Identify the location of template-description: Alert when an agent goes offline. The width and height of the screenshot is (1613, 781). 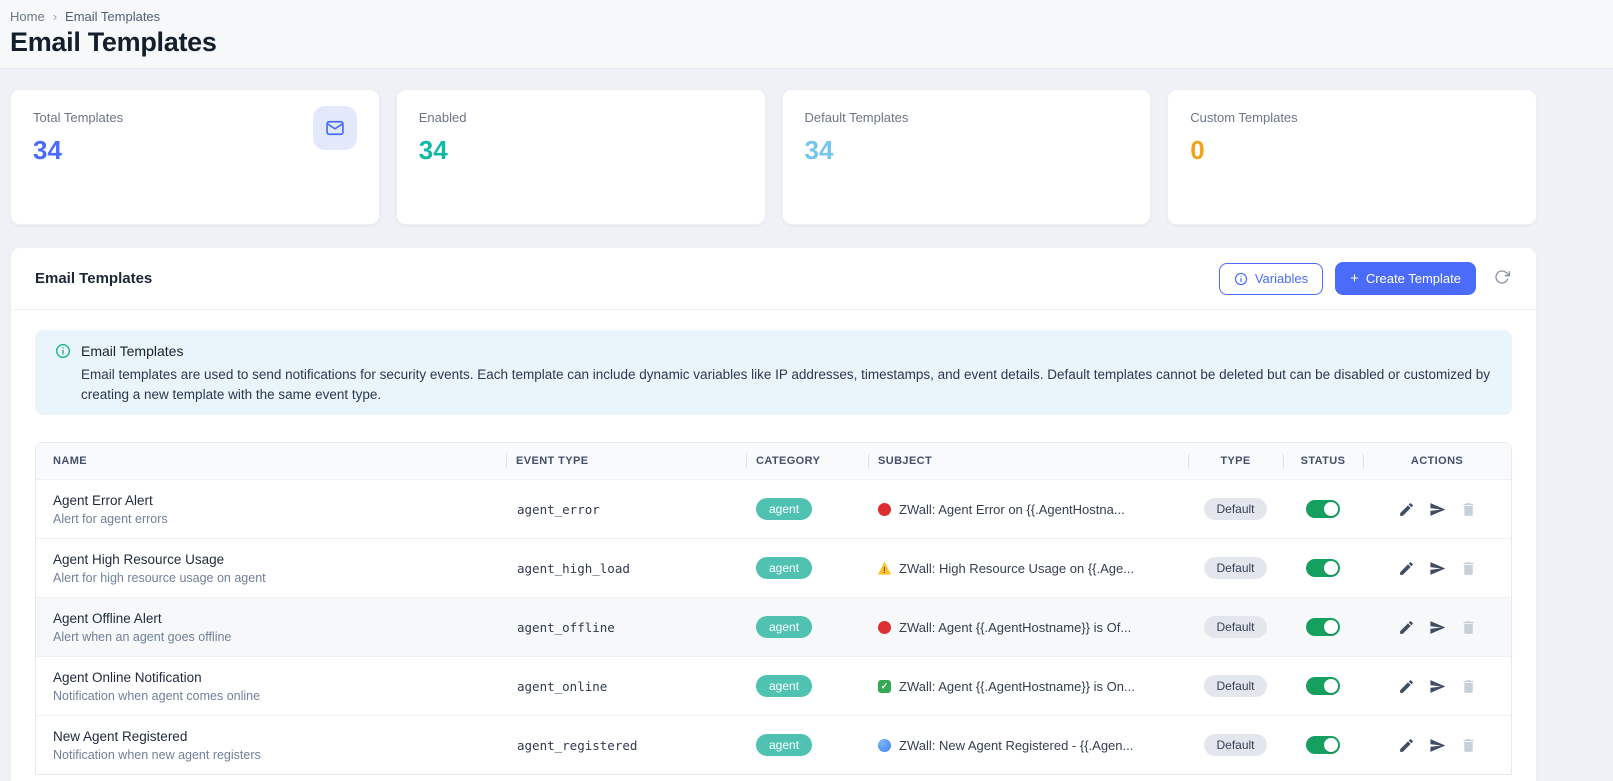
(142, 636).